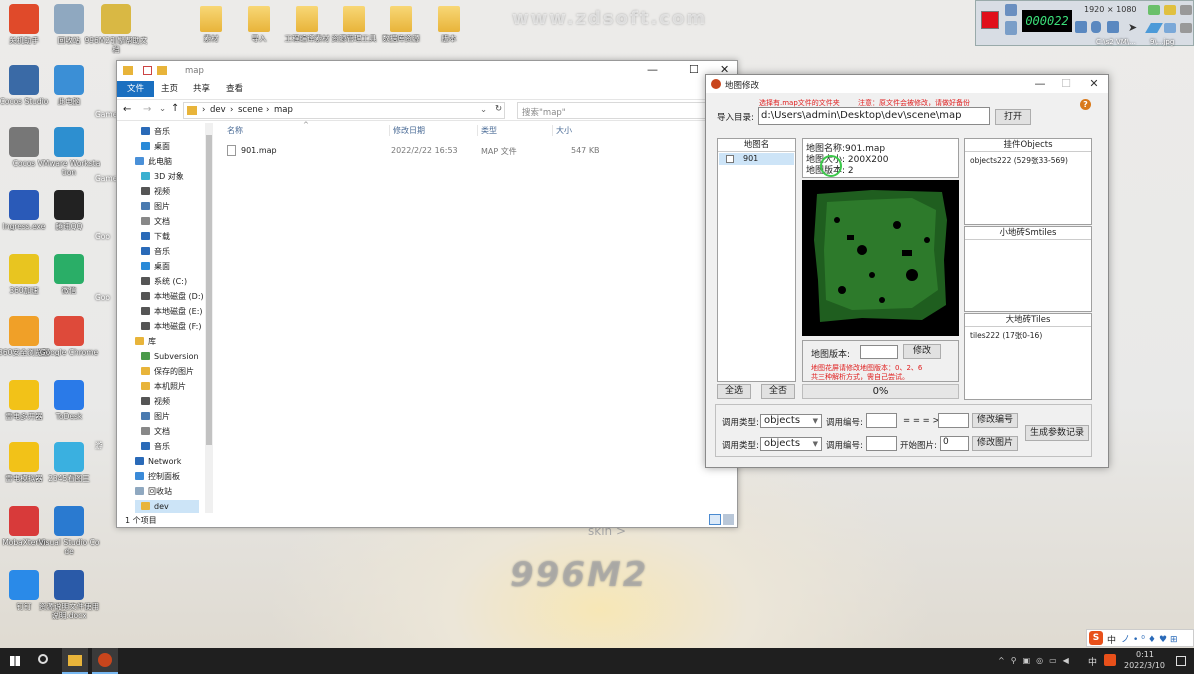  Describe the element at coordinates (235, 130) in the screenshot. I see `column-name: 名称` at that location.